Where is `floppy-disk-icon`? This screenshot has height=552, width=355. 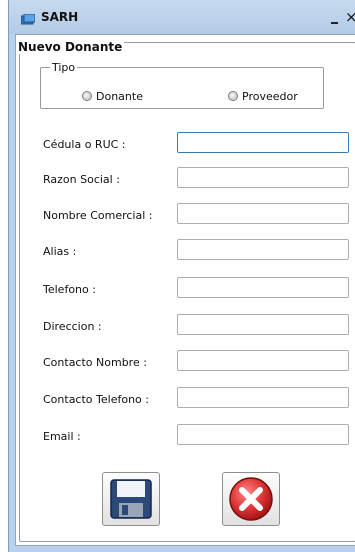 floppy-disk-icon is located at coordinates (131, 499).